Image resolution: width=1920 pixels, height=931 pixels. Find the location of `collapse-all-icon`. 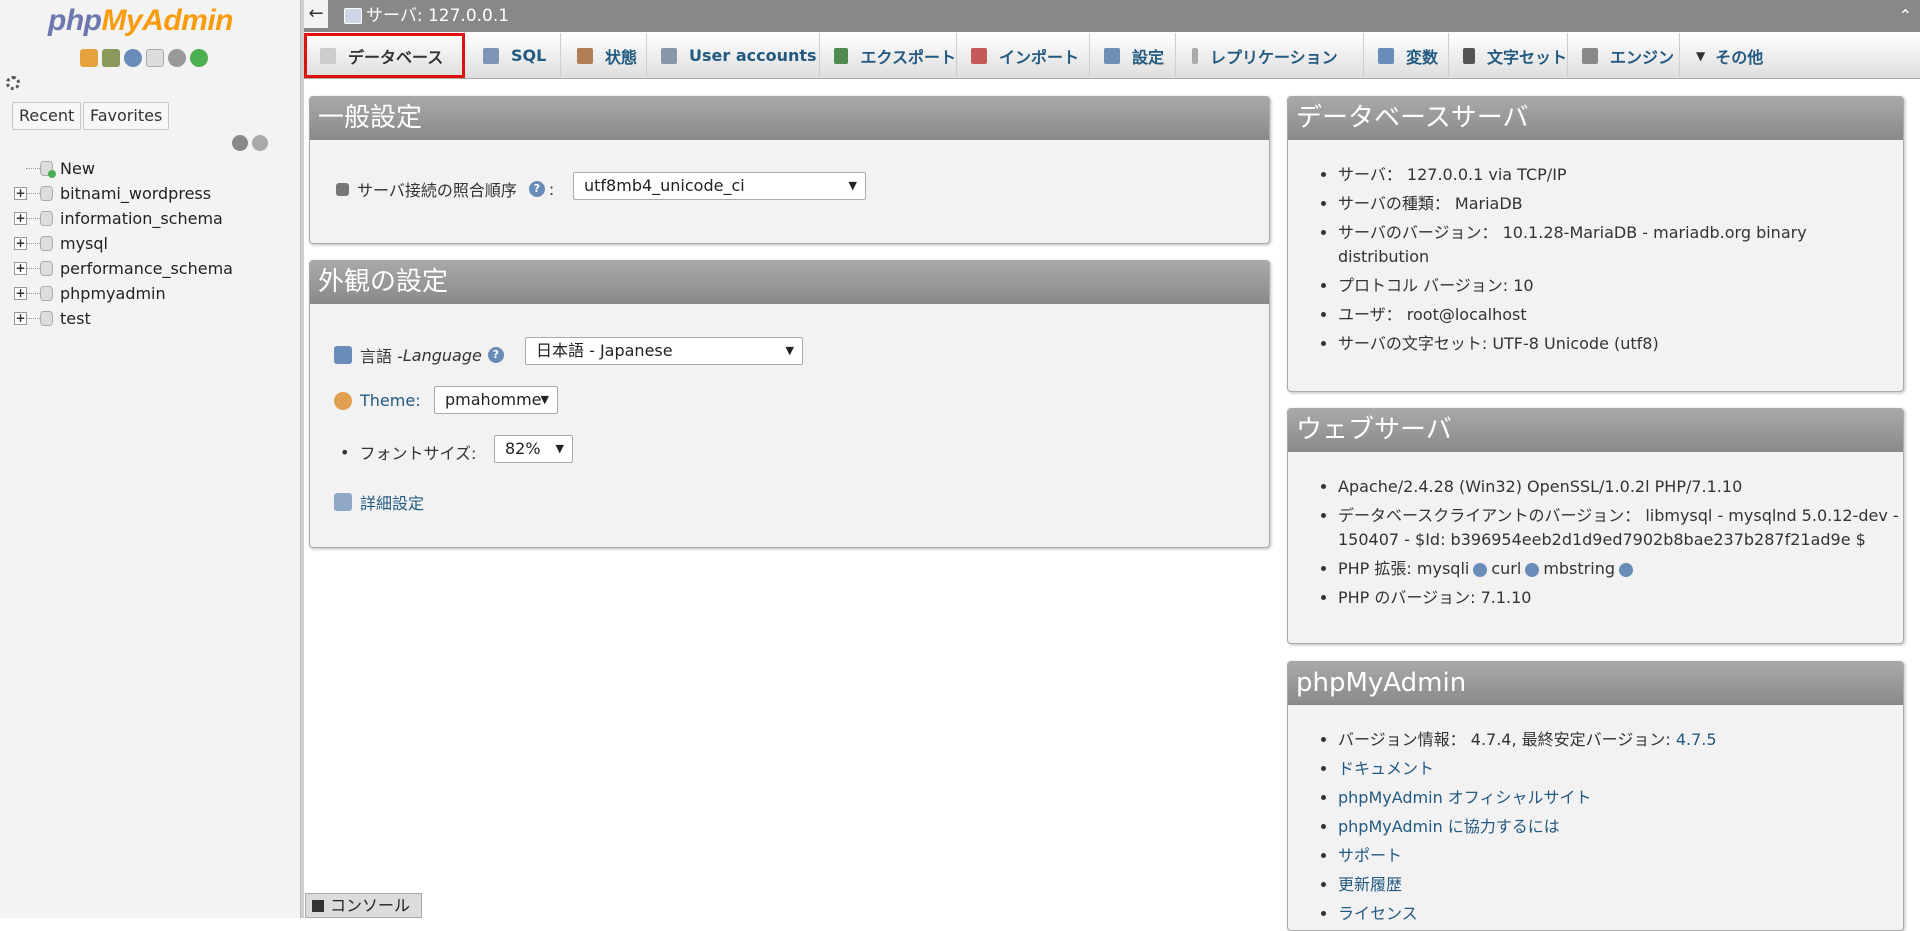

collapse-all-icon is located at coordinates (240, 143).